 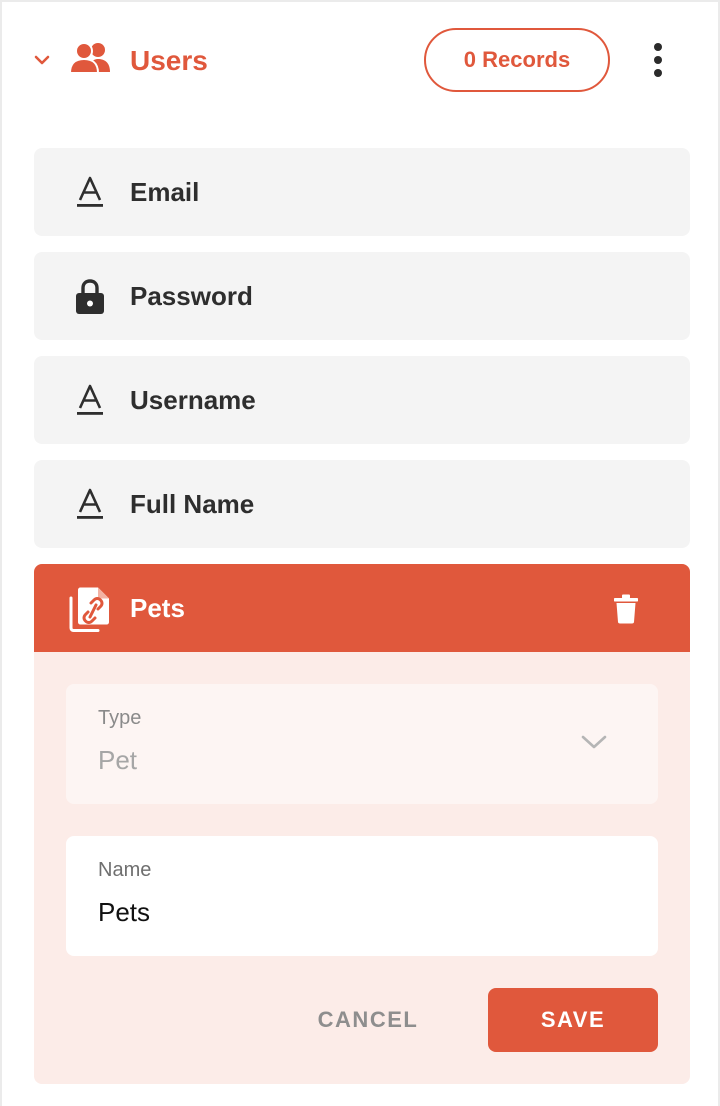 I want to click on relation-document-icon, so click(x=89, y=609).